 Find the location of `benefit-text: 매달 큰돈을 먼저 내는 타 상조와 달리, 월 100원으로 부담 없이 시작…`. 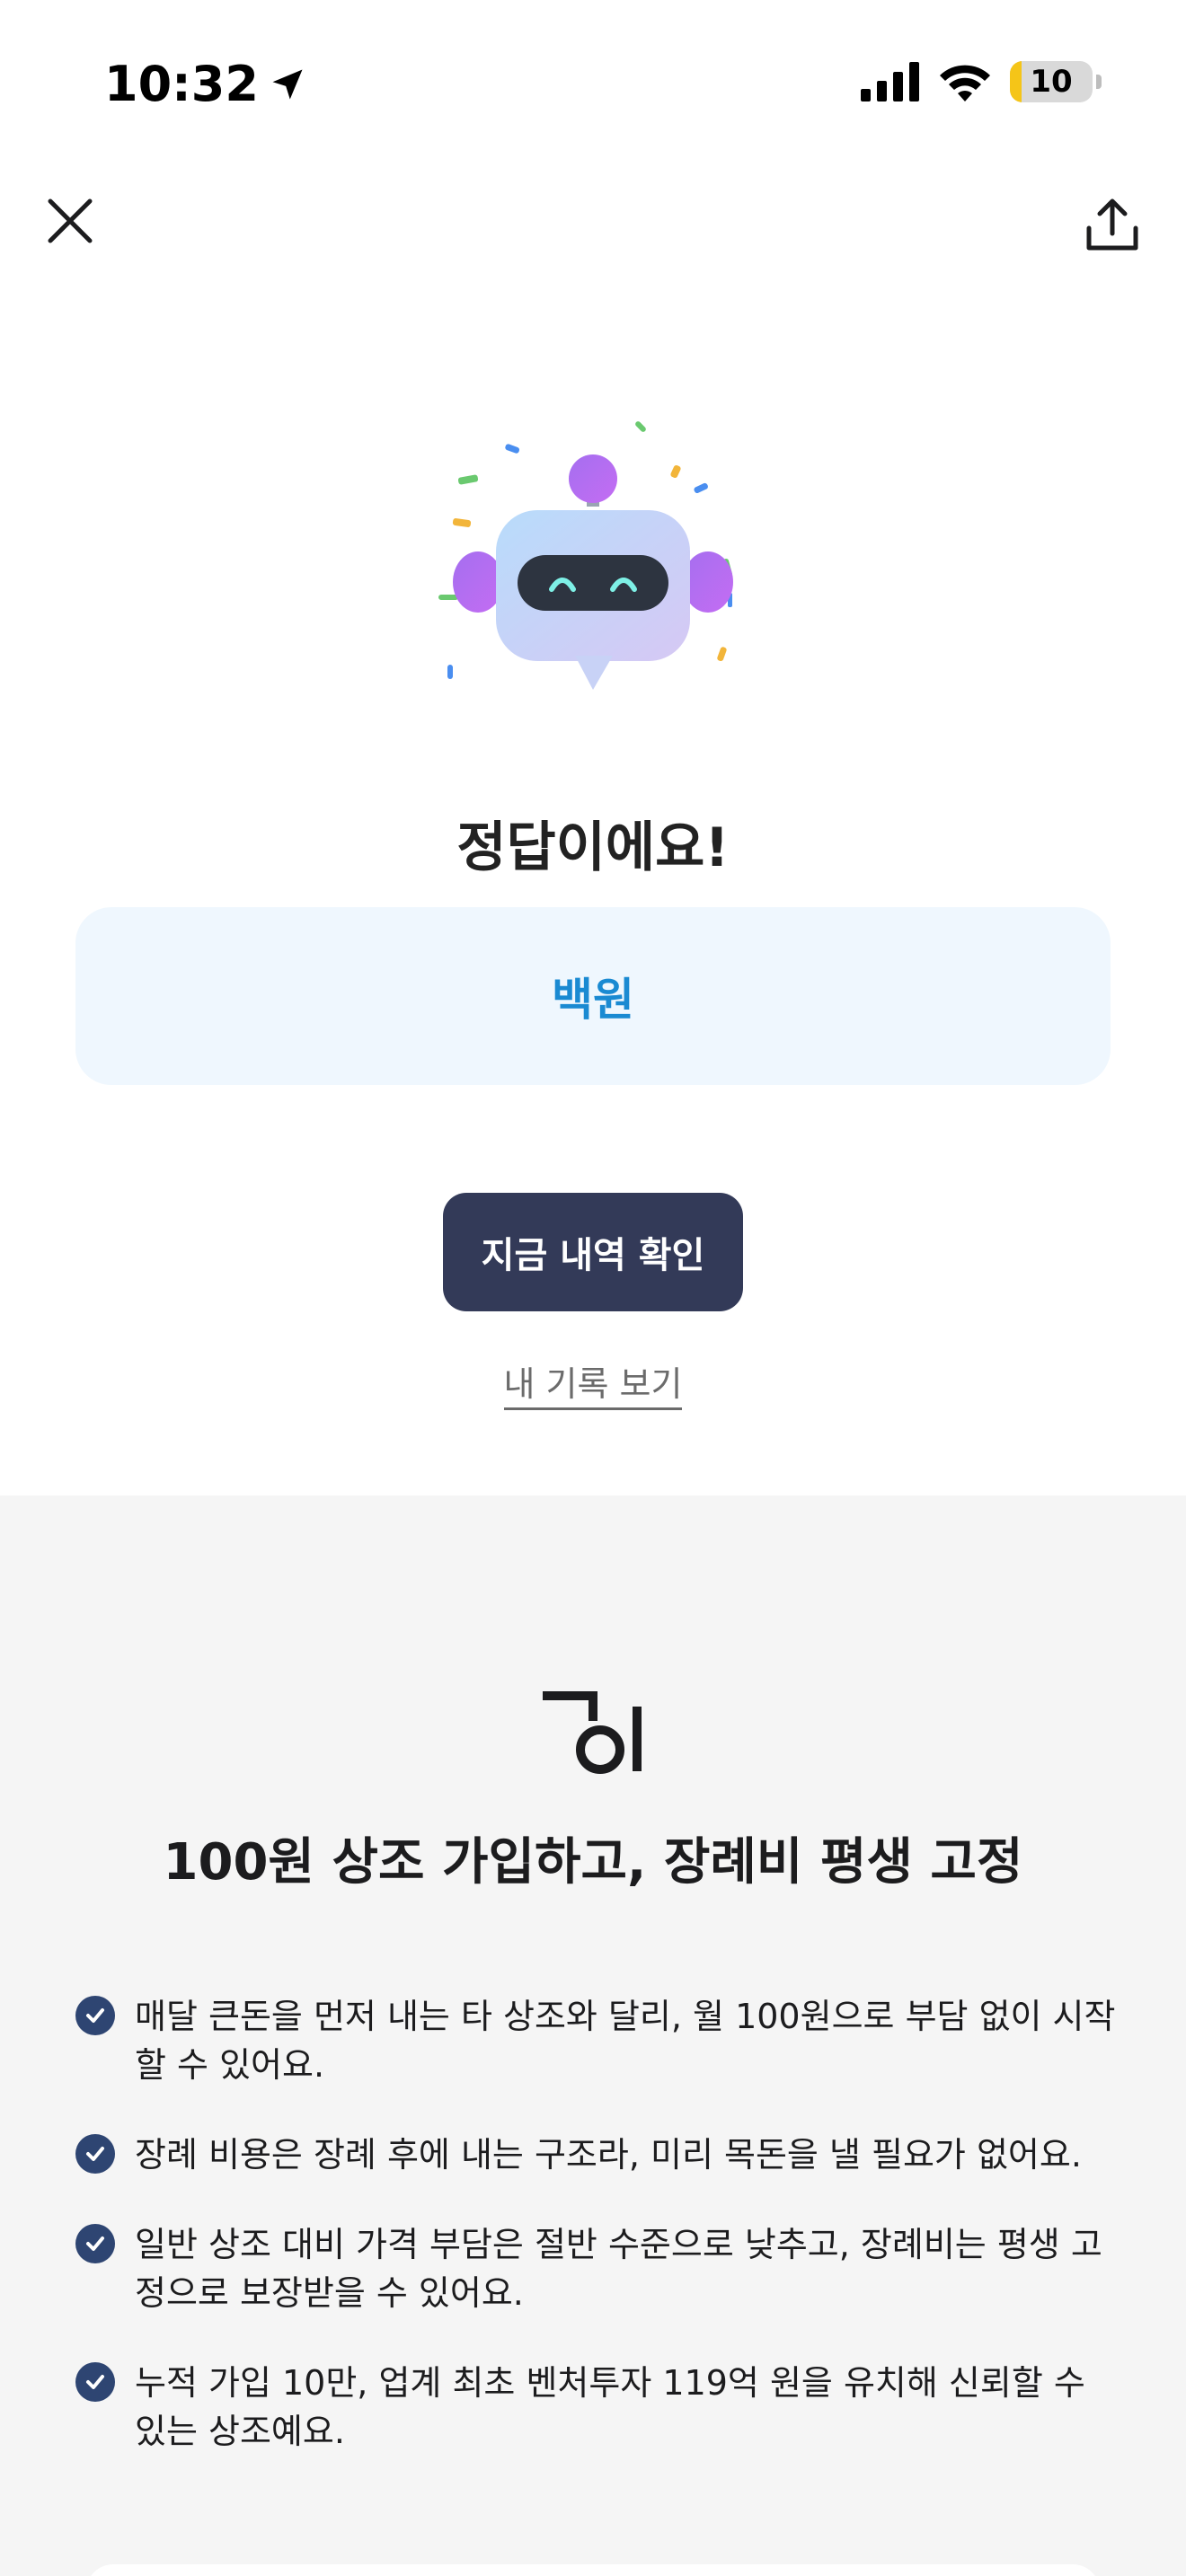

benefit-text: 매달 큰돈을 먼저 내는 타 상조와 달리, 월 100원으로 부담 없이 시작… is located at coordinates (625, 2041).